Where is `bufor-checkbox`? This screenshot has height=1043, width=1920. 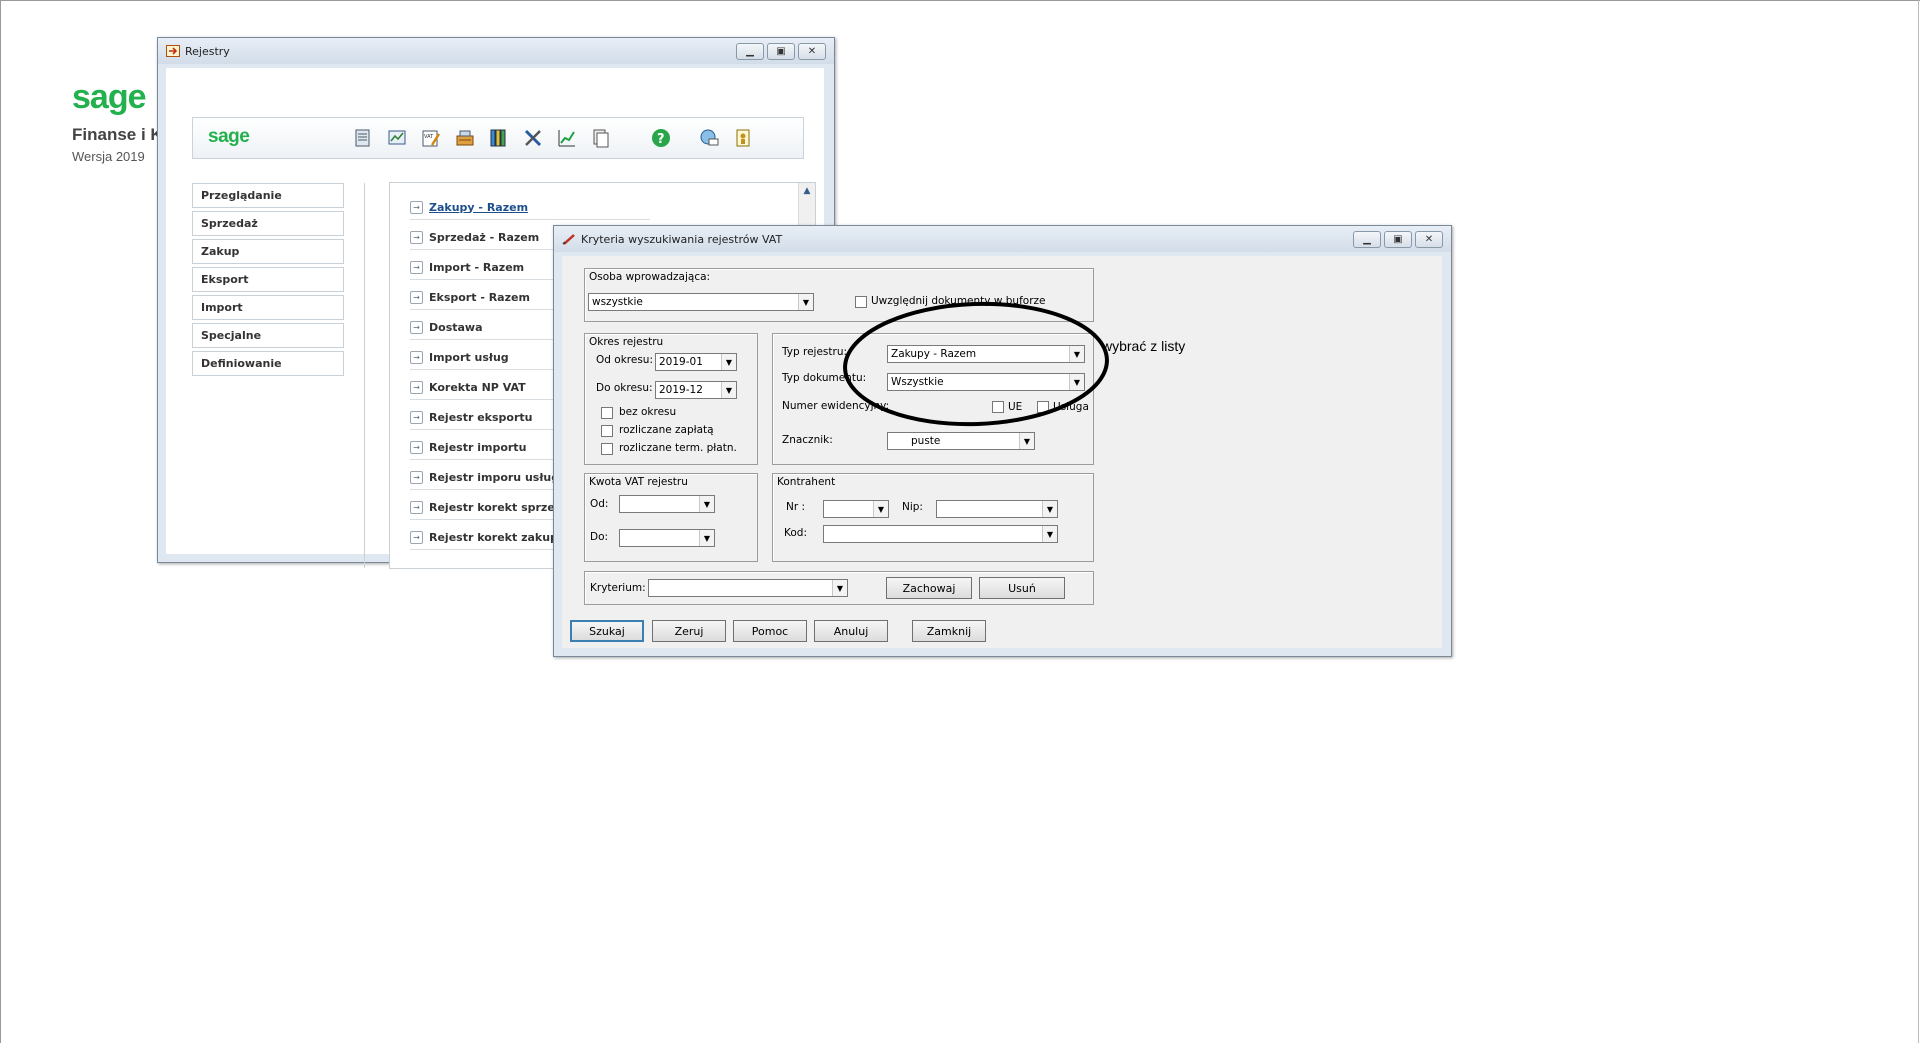 bufor-checkbox is located at coordinates (861, 302).